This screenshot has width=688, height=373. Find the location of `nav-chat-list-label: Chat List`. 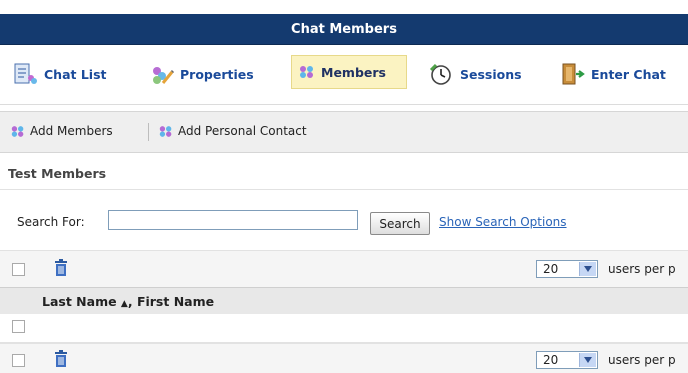

nav-chat-list-label: Chat List is located at coordinates (75, 74).